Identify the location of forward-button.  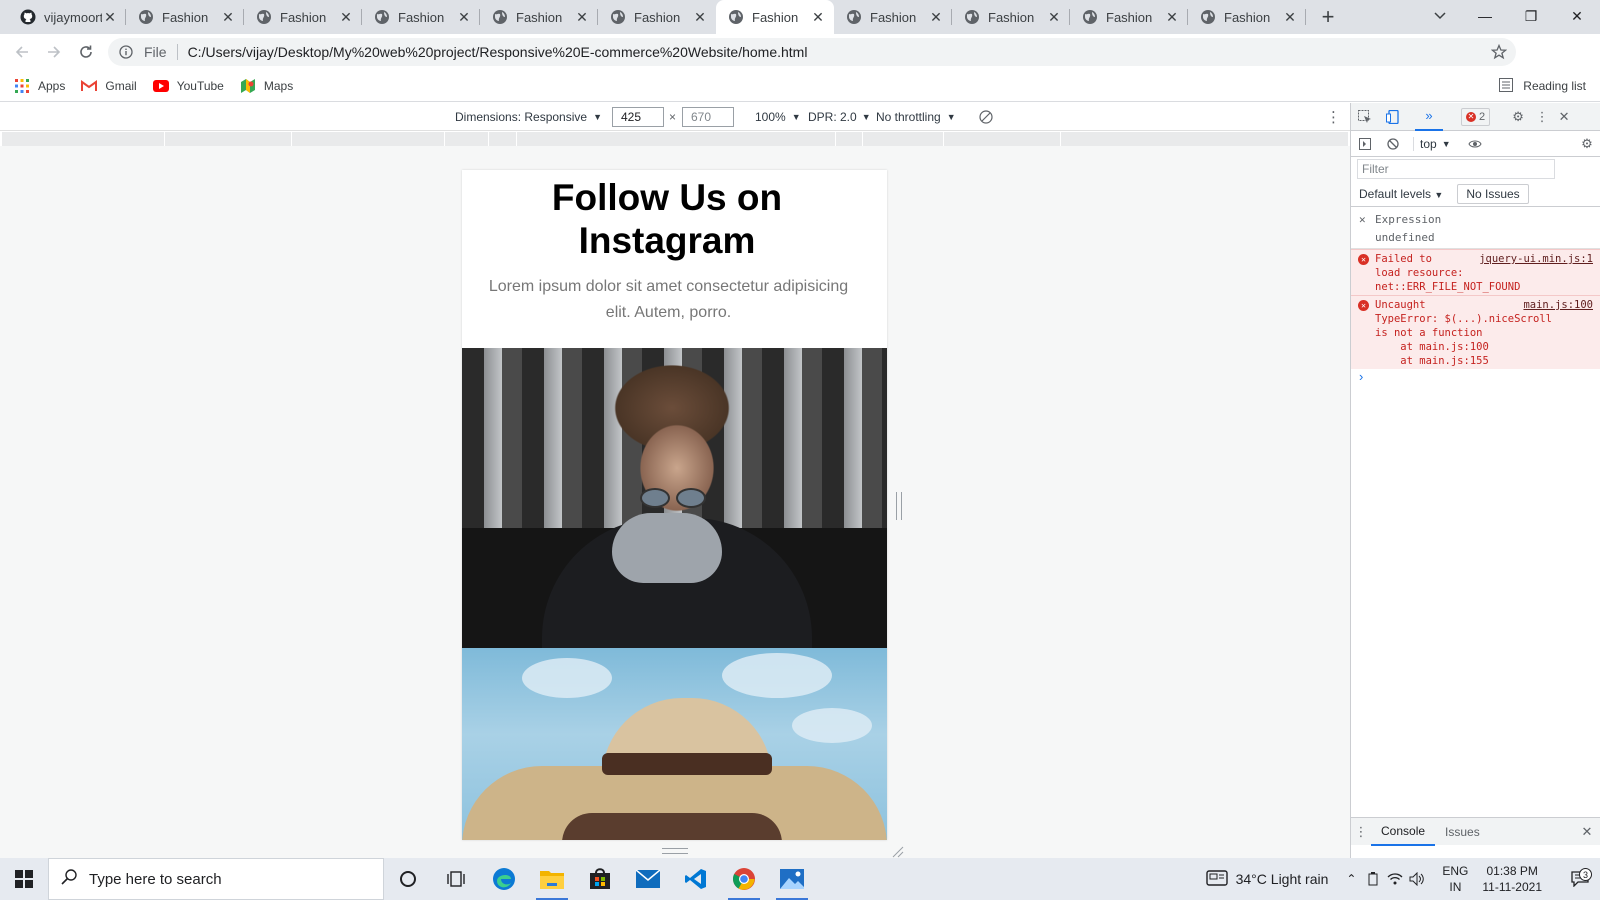
(54, 52).